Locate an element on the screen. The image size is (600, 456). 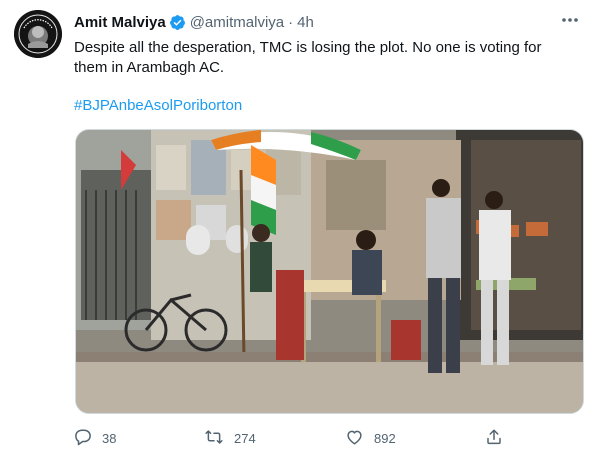
share-icon is located at coordinates (499, 438).